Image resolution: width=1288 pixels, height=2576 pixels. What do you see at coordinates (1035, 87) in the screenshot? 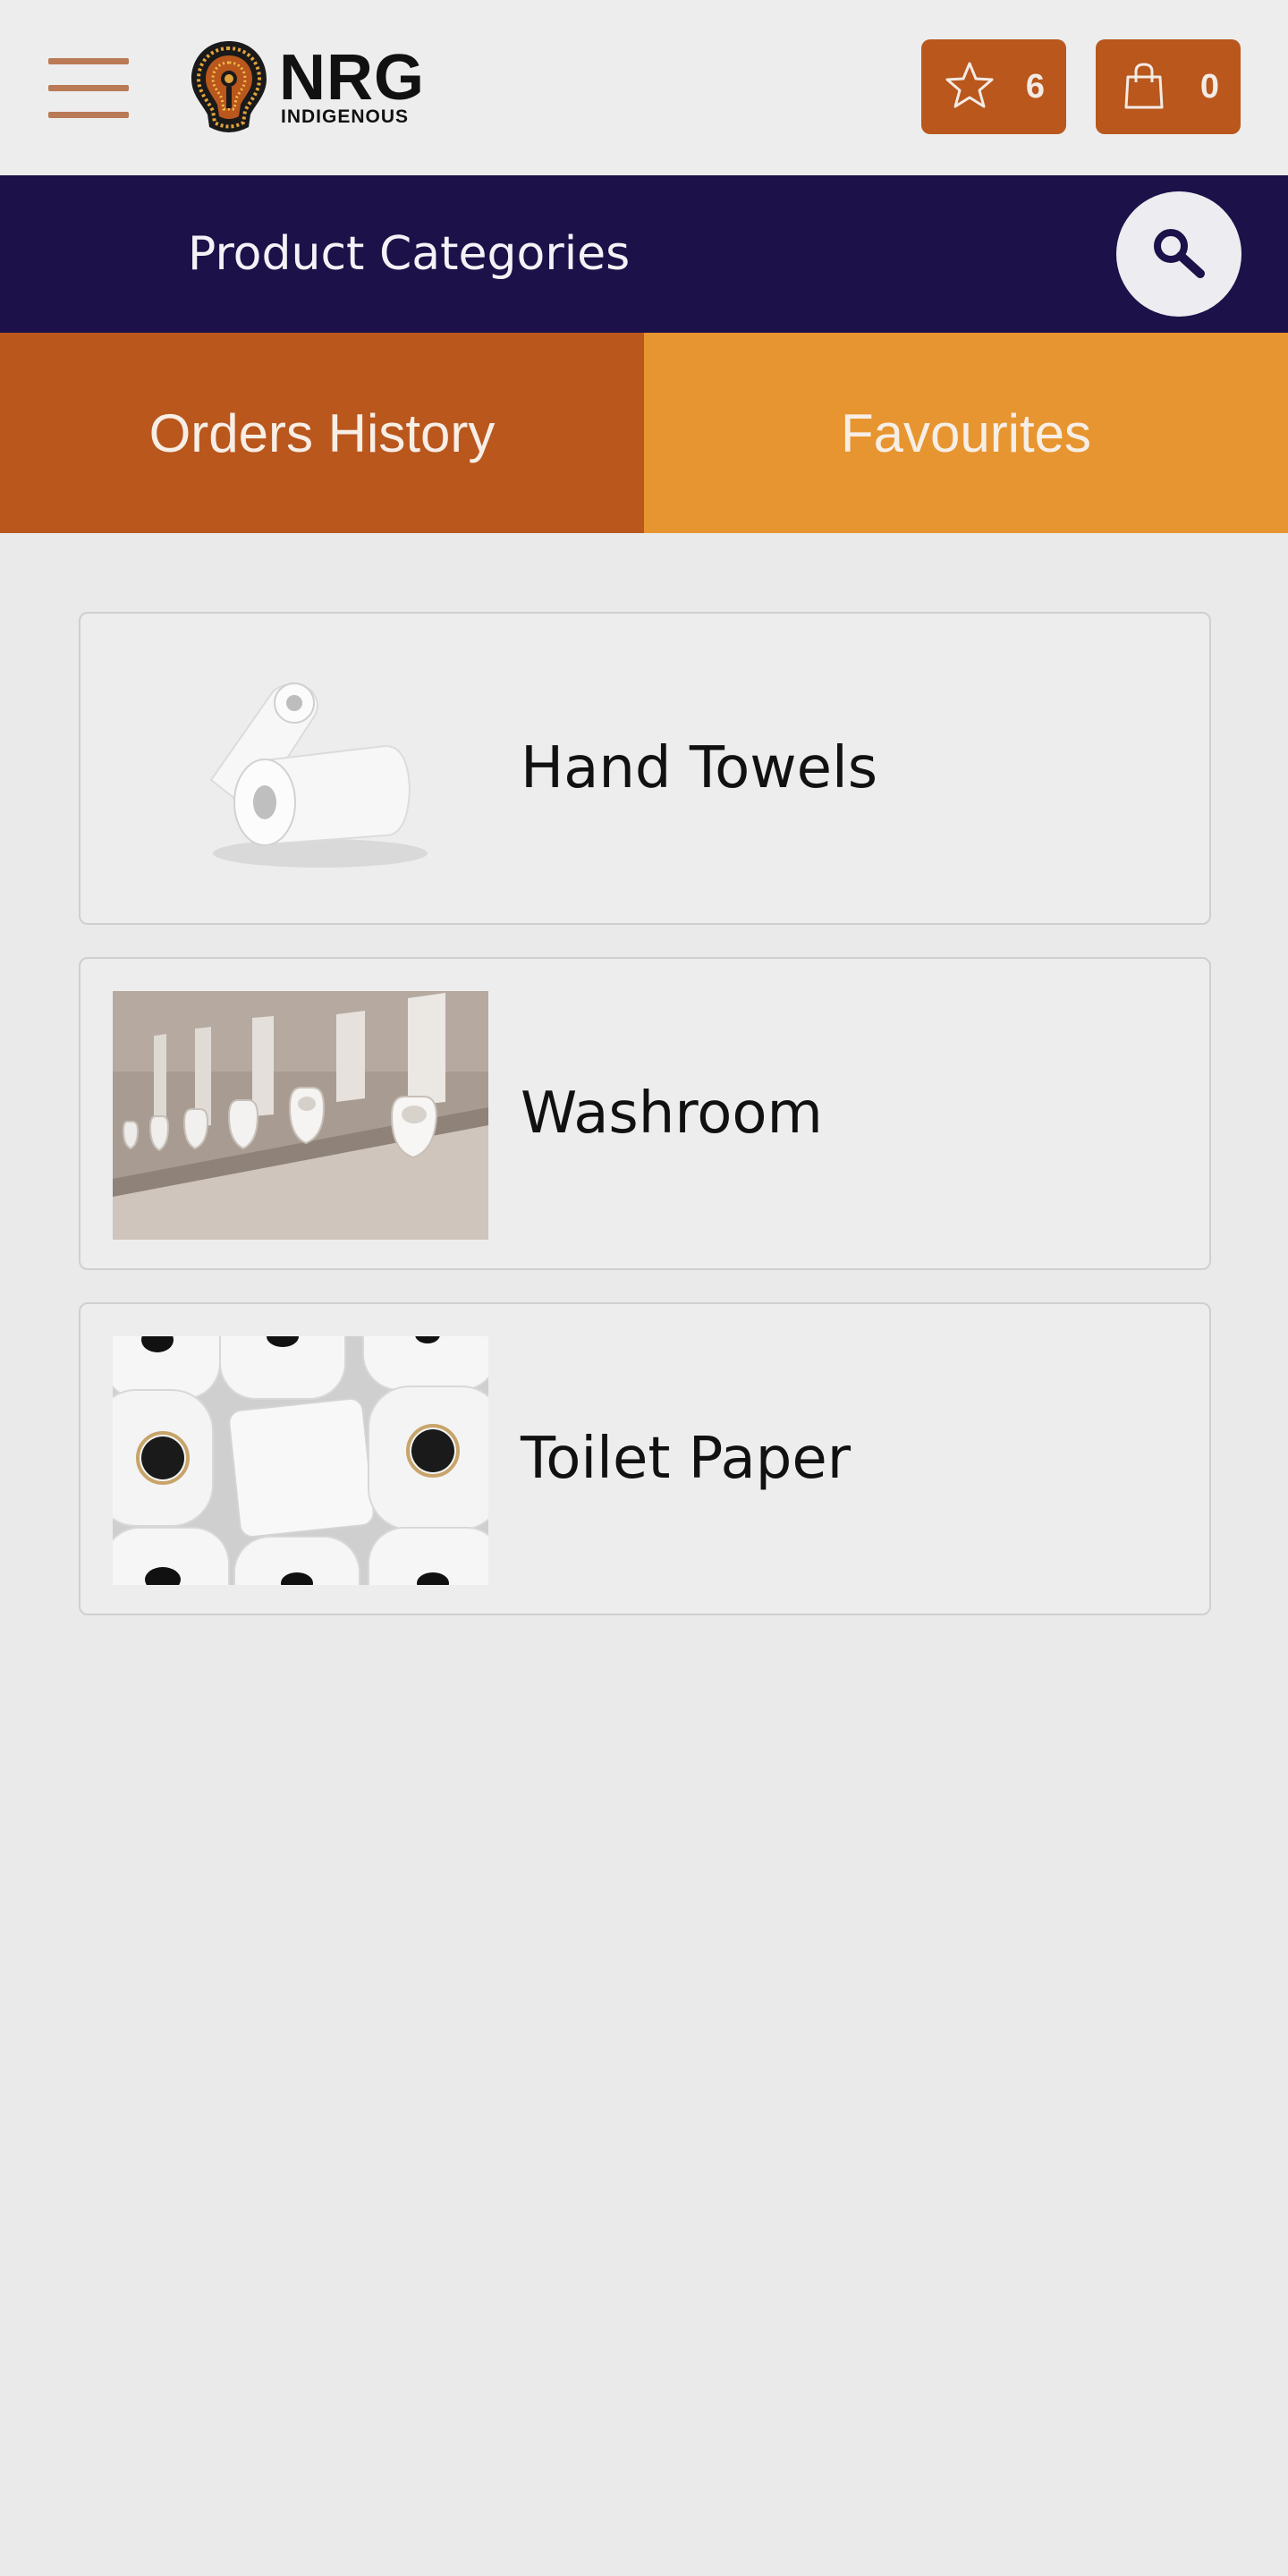
I see `favourites-count: 6` at bounding box center [1035, 87].